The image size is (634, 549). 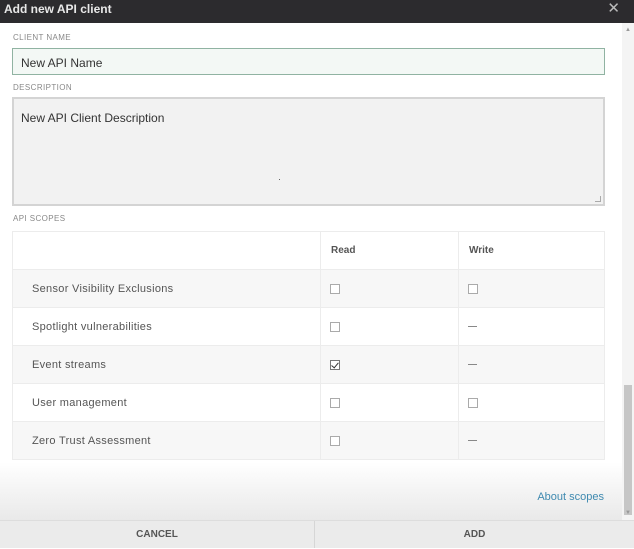 What do you see at coordinates (389, 250) in the screenshot?
I see `column-header-read: Read` at bounding box center [389, 250].